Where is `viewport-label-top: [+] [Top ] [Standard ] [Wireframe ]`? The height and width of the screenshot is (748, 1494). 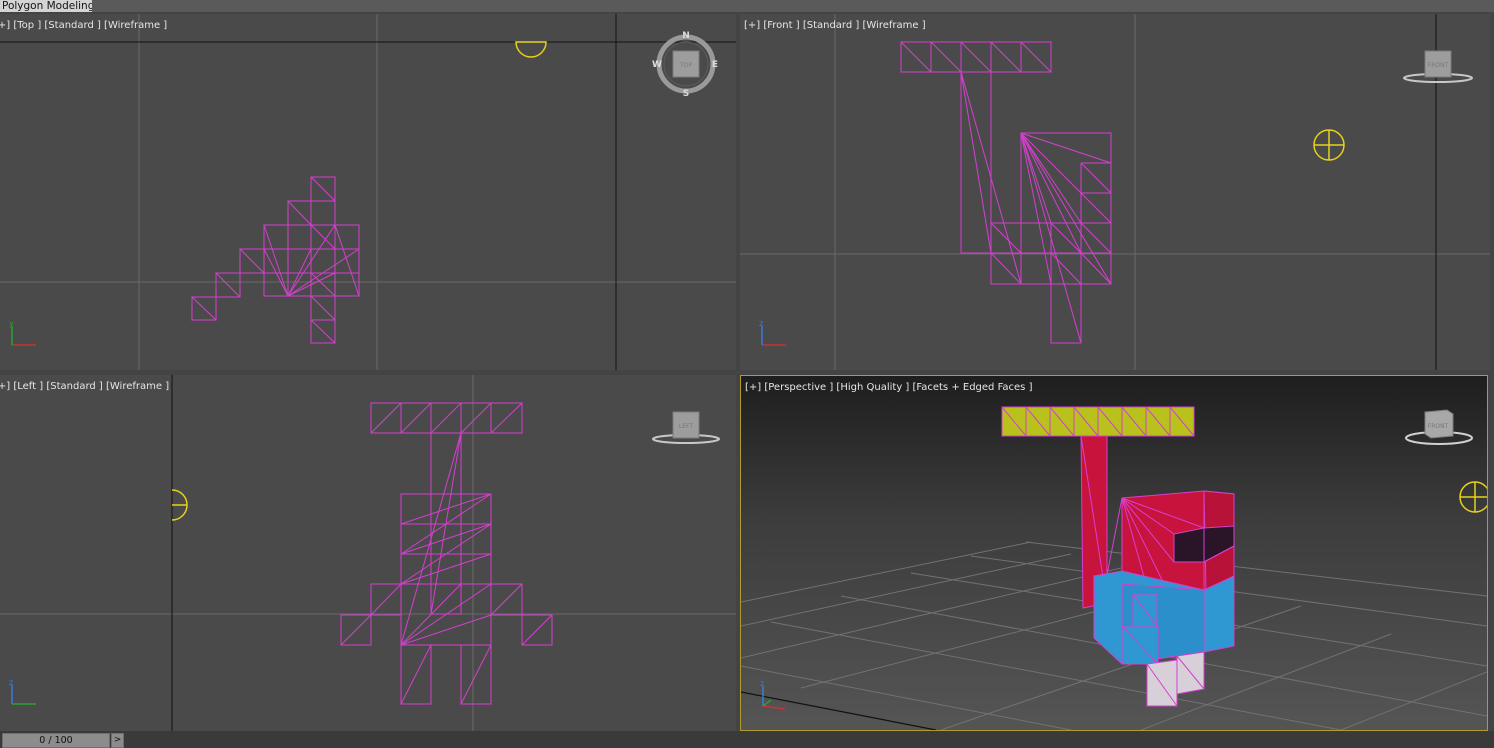
viewport-label-top: [+] [Top ] [Standard ] [Wireframe ] is located at coordinates (83, 25).